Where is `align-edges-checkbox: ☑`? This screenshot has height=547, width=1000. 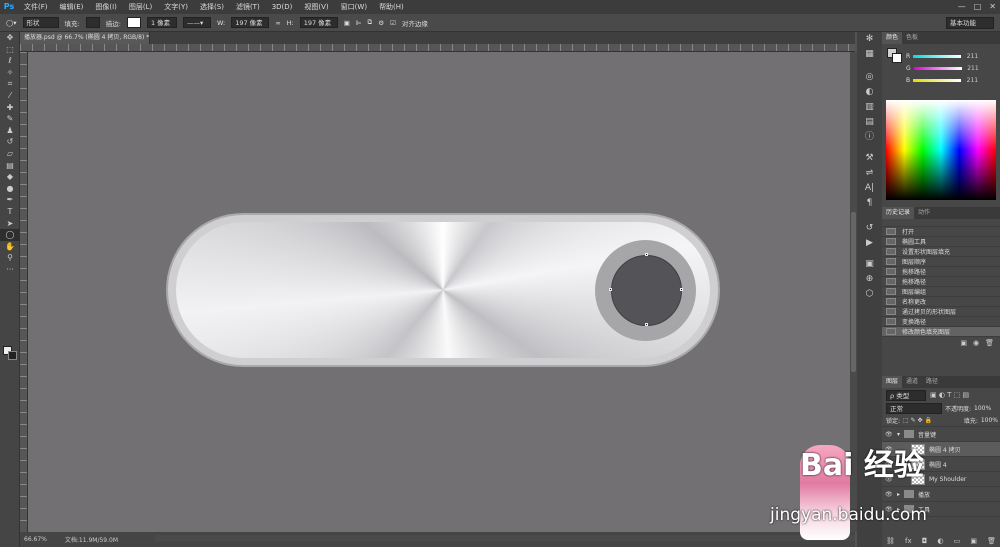
align-edges-checkbox: ☑ is located at coordinates (393, 23).